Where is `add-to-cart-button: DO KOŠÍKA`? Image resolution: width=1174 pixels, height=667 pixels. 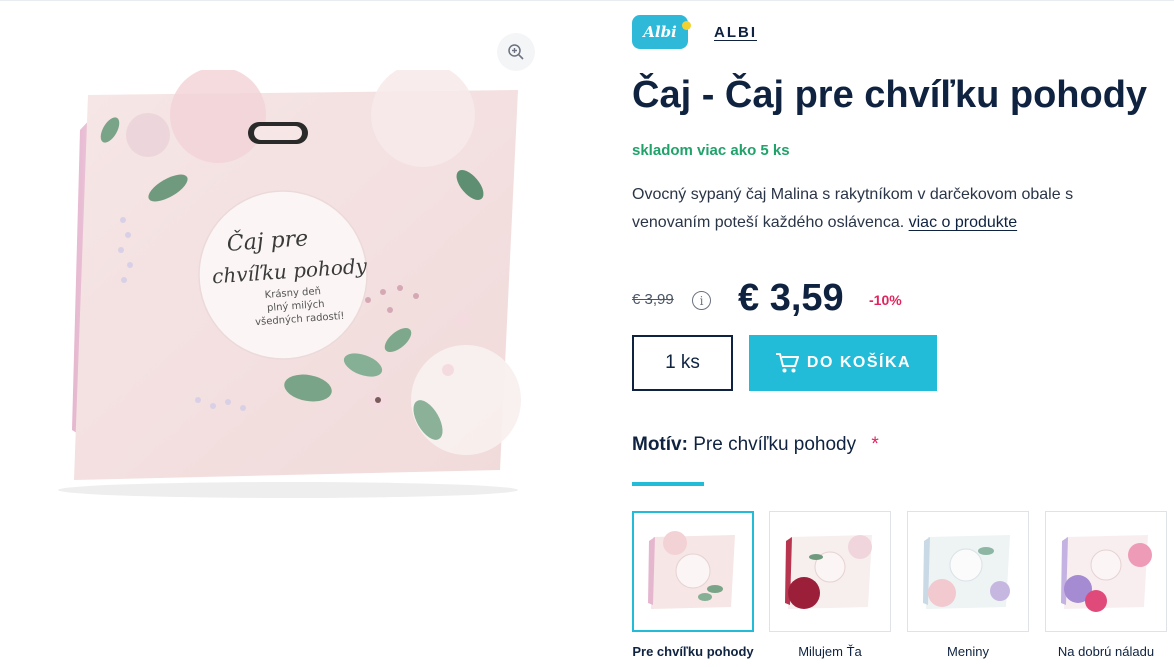
add-to-cart-button: DO KOŠÍKA is located at coordinates (843, 363).